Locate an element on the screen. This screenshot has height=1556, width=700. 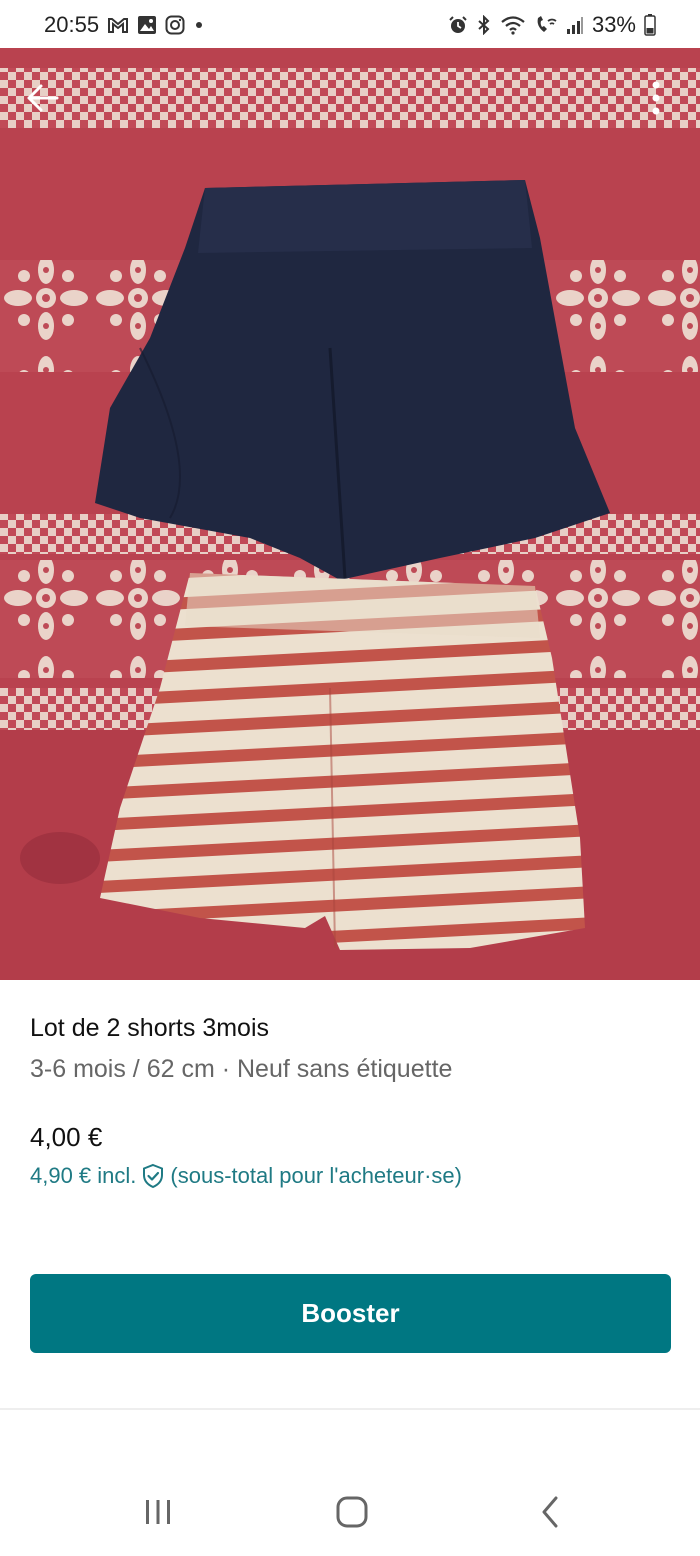
bluetooth-icon is located at coordinates (484, 25).